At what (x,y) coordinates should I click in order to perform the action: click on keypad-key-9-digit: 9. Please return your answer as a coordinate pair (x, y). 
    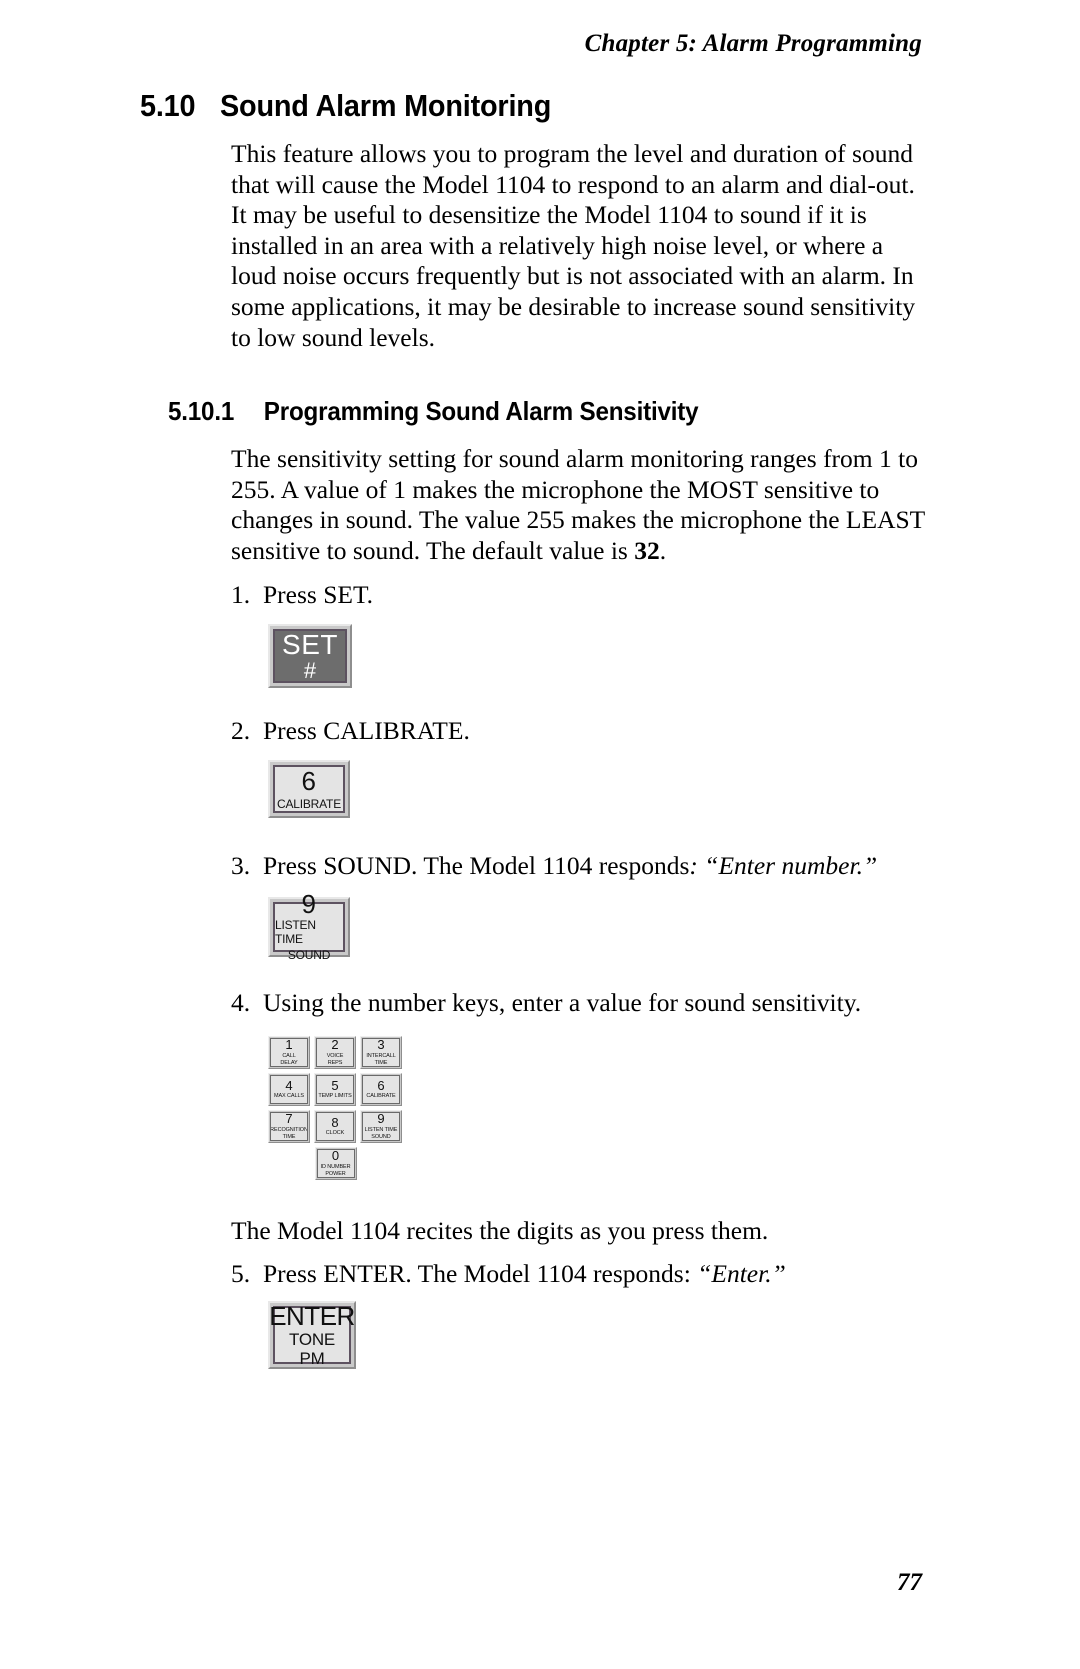
    Looking at the image, I should click on (381, 1119).